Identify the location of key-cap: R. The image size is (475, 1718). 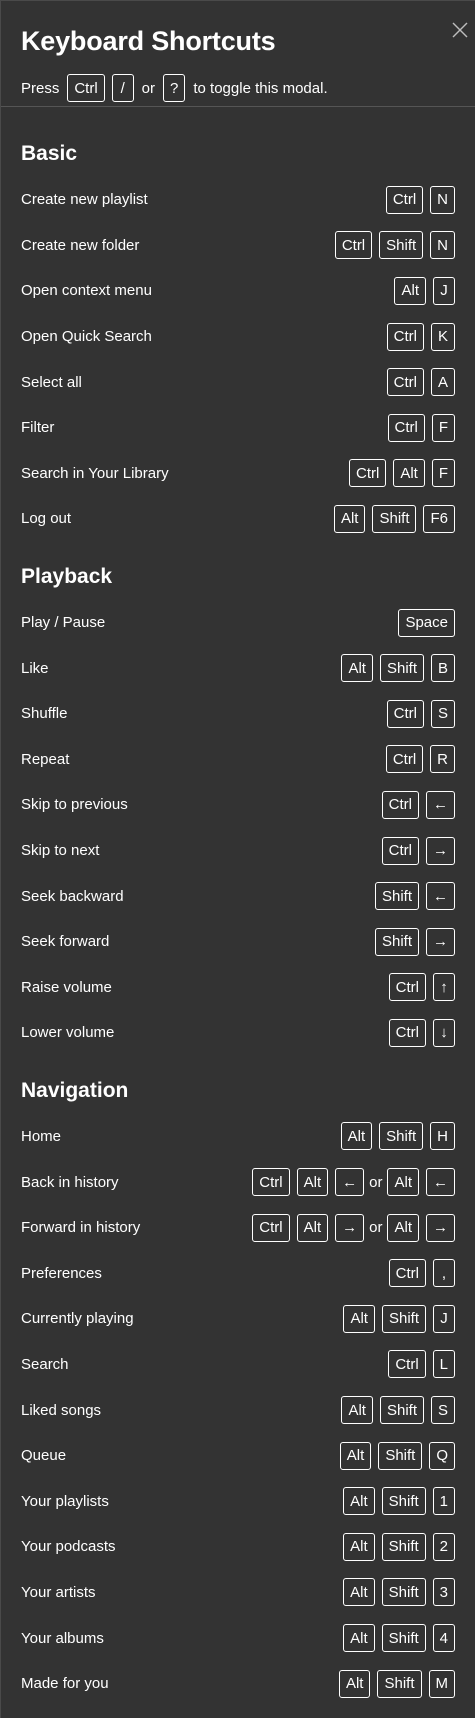
(442, 759).